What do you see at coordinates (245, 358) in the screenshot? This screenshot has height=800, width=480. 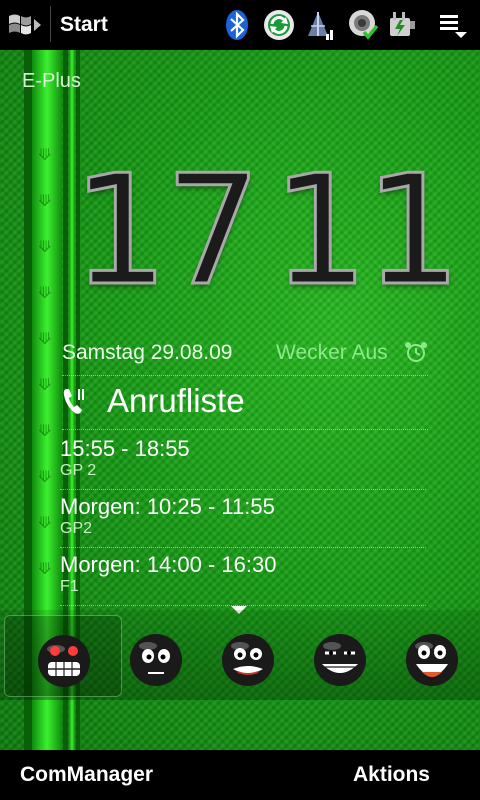 I see `date-alarm-row: Samstag 29.08.09 Wecker Aus` at bounding box center [245, 358].